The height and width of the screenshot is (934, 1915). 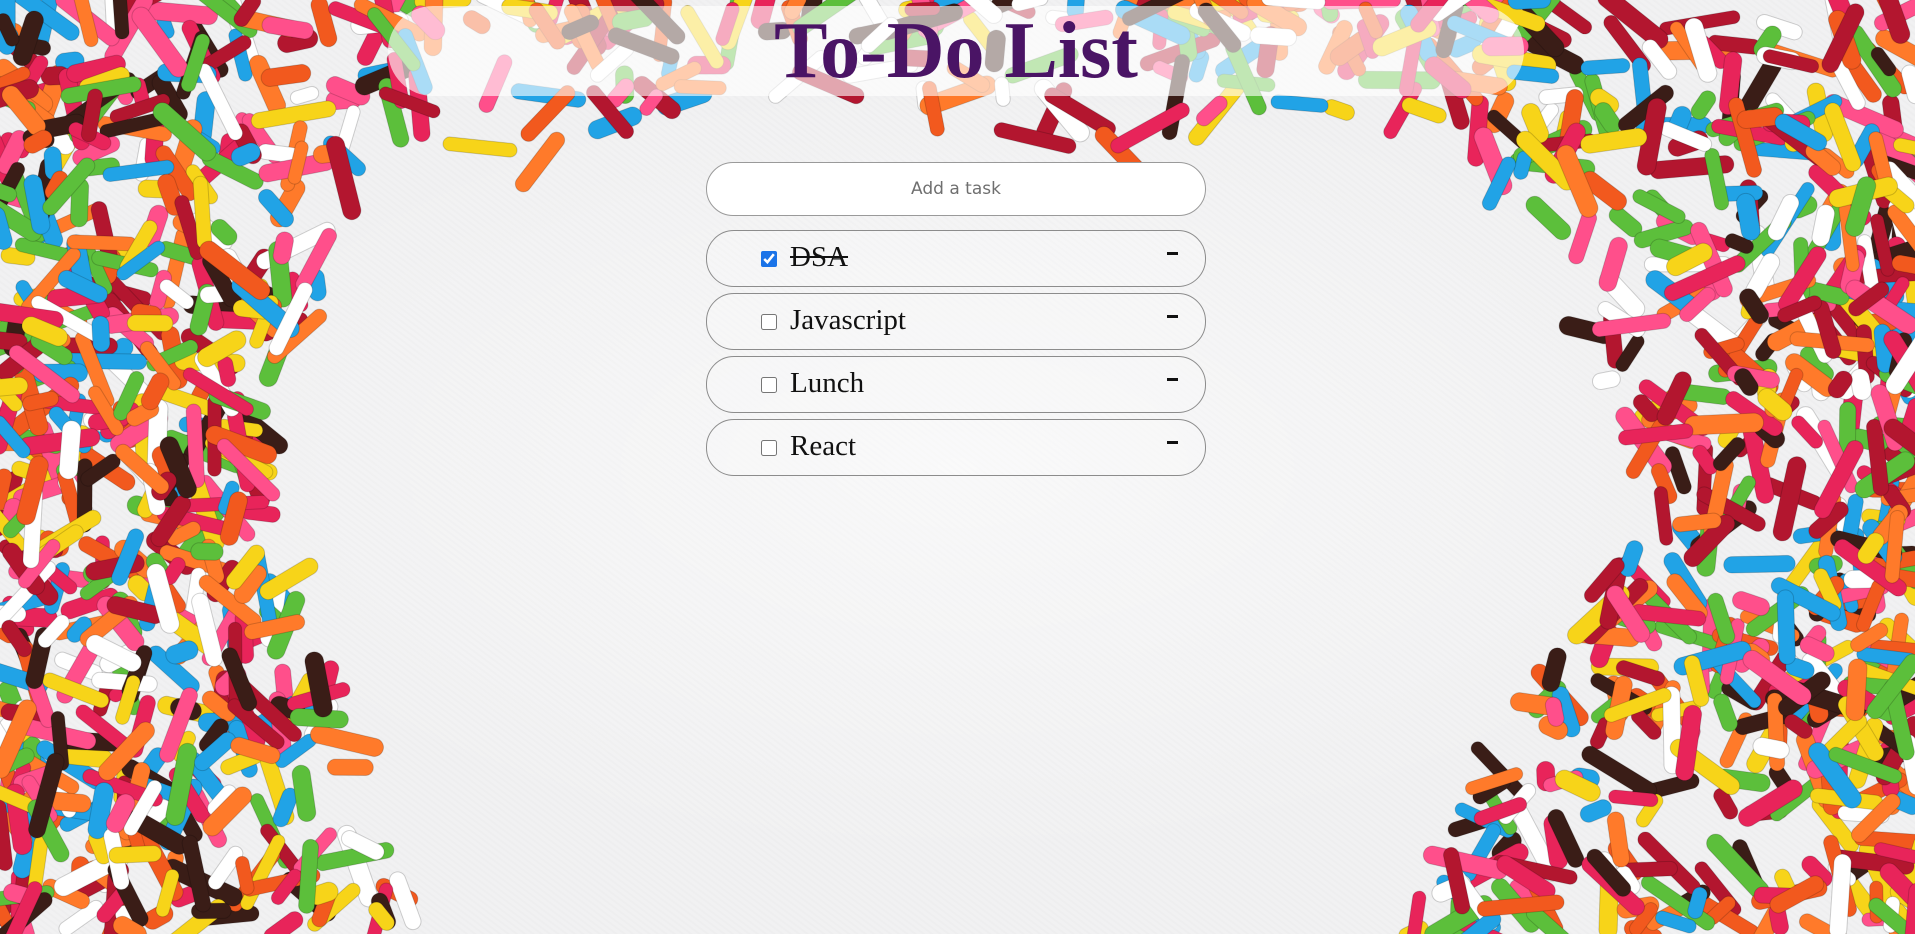 What do you see at coordinates (956, 447) in the screenshot?
I see `task-item: React` at bounding box center [956, 447].